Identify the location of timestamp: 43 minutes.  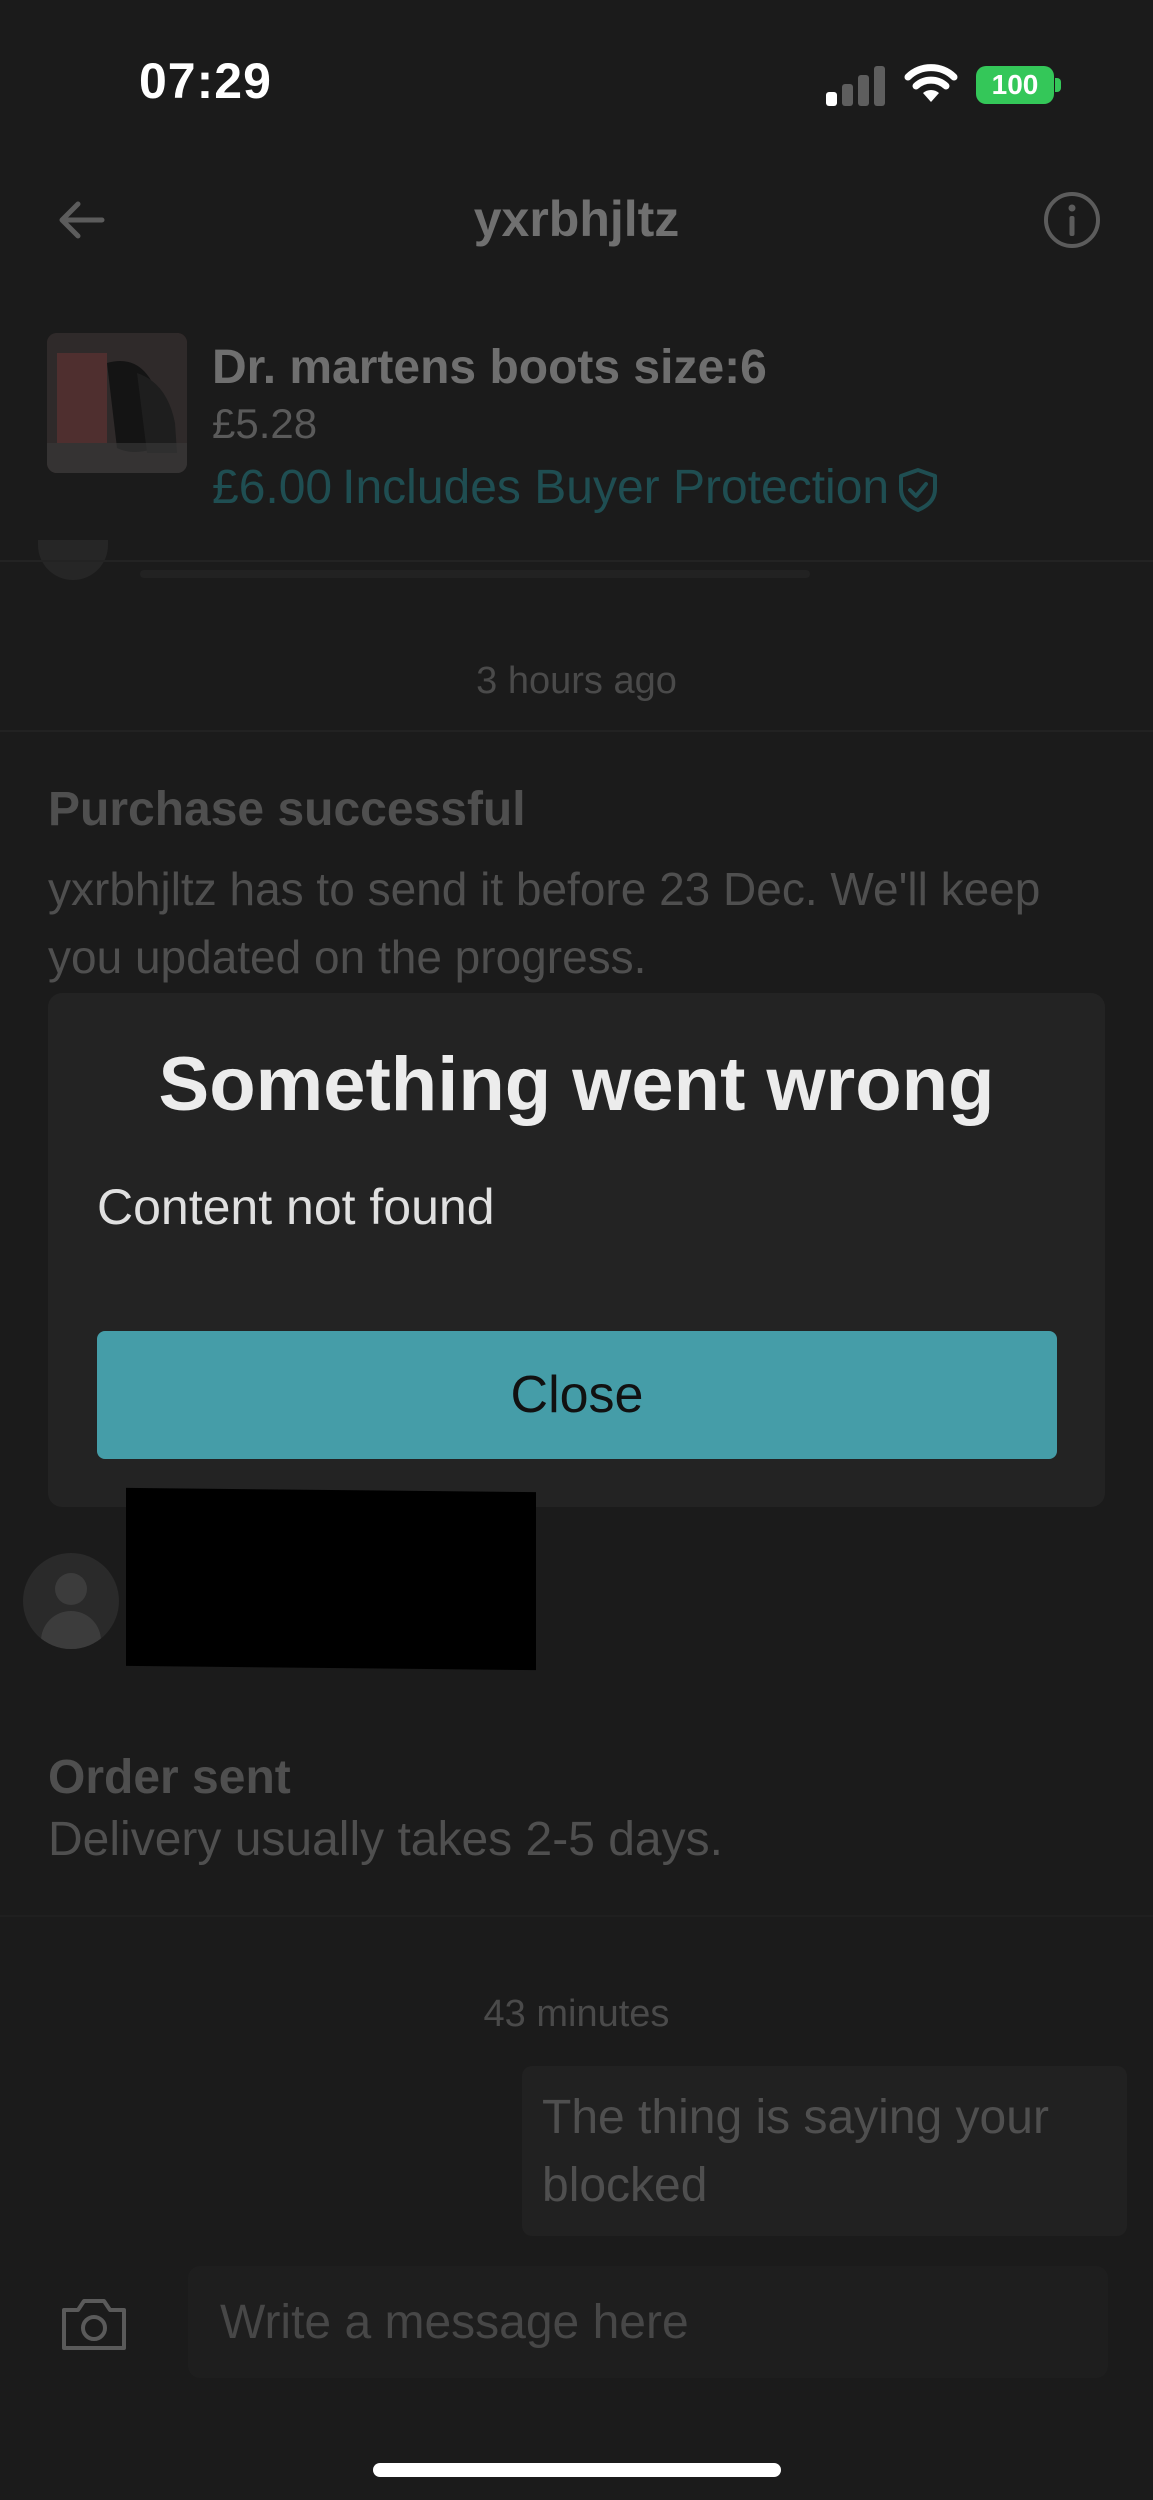
(576, 2014).